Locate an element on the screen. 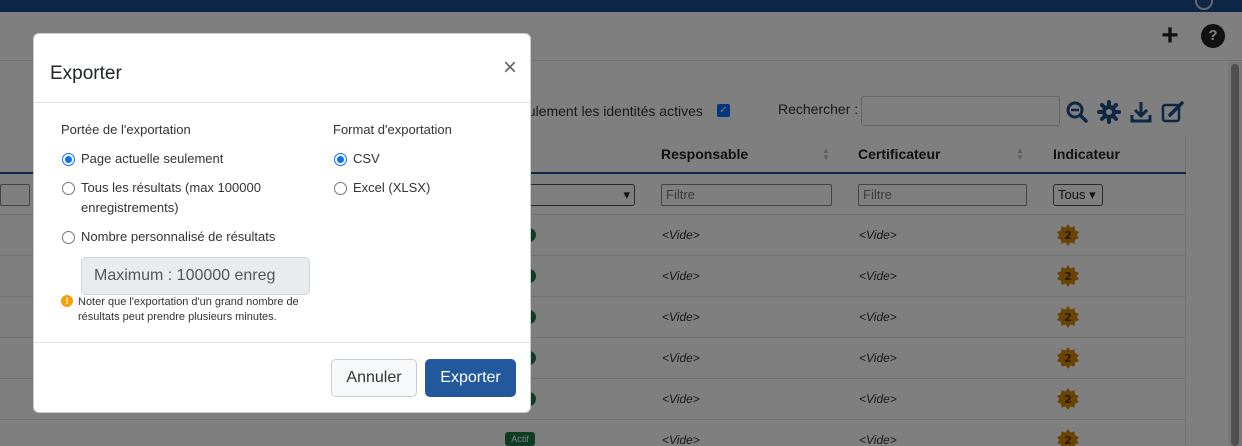 This screenshot has height=446, width=1242. scope-current-page-label: Page actuelle seulement is located at coordinates (152, 159).